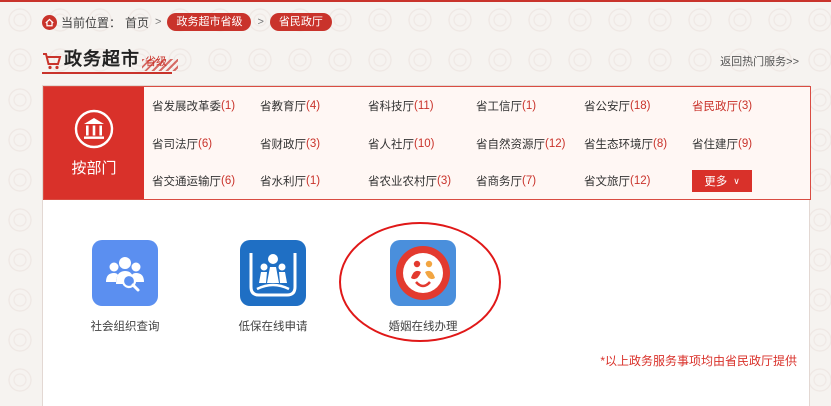 The width and height of the screenshot is (831, 406). What do you see at coordinates (423, 327) in the screenshot?
I see `service-label: 婚姻在线办理` at bounding box center [423, 327].